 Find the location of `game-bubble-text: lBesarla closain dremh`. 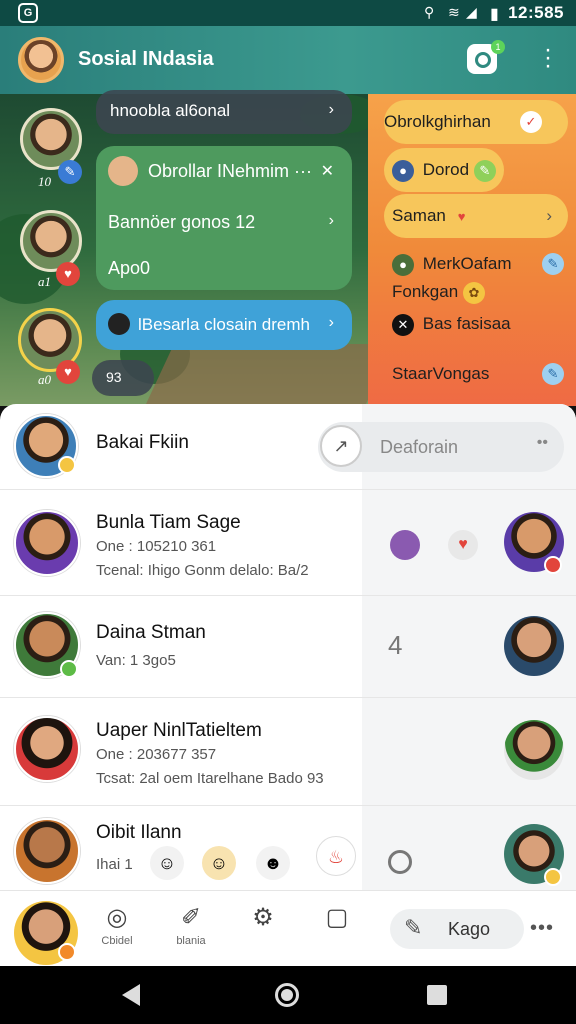

game-bubble-text: lBesarla closain dremh is located at coordinates (224, 324).